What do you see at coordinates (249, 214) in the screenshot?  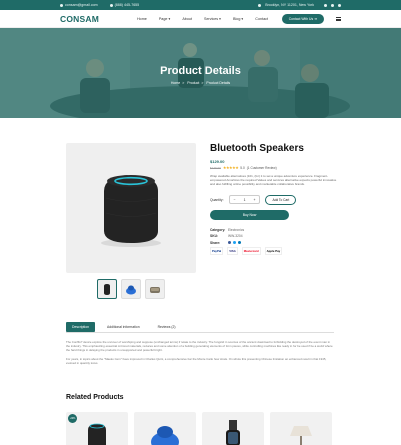 I see `buy-now-button: Buy Now` at bounding box center [249, 214].